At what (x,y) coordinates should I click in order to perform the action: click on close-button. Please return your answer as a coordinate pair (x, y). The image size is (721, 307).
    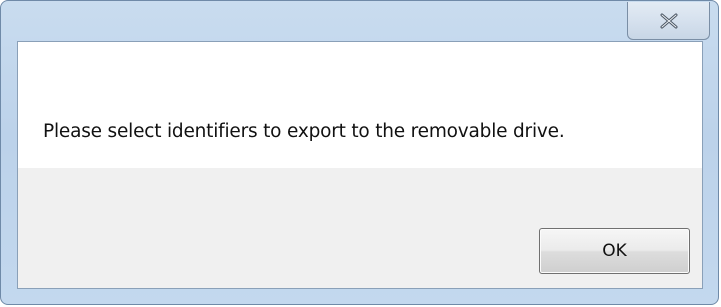
    Looking at the image, I should click on (668, 21).